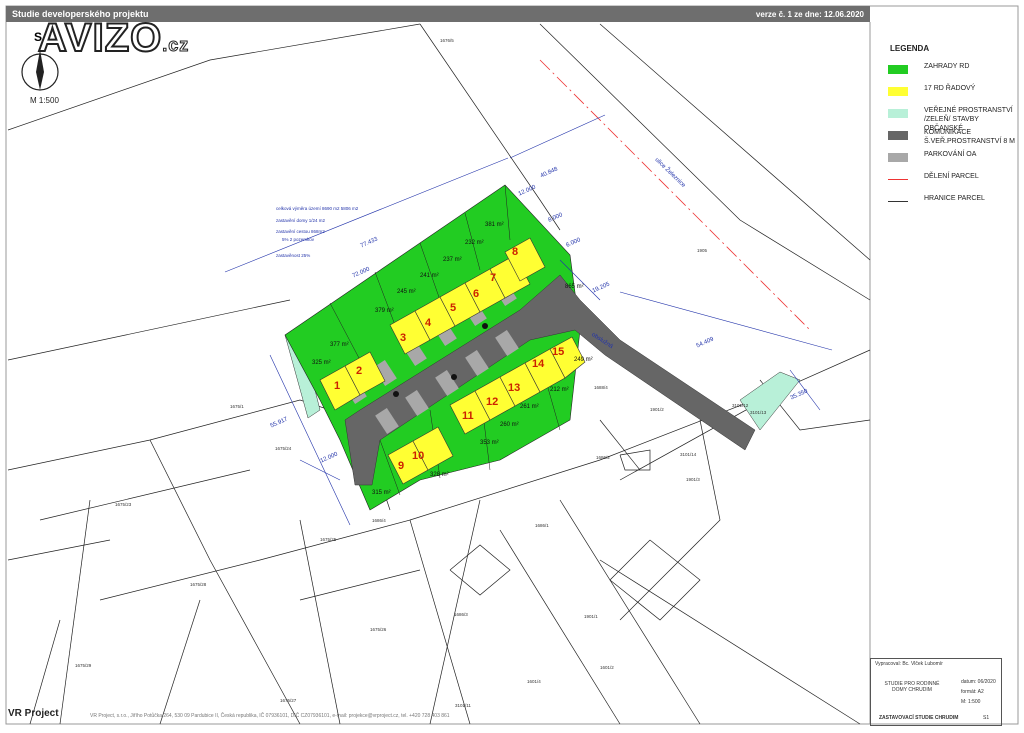 The height and width of the screenshot is (733, 1024). Describe the element at coordinates (534, 681) in the screenshot. I see `parcel-label: 1601/4` at that location.